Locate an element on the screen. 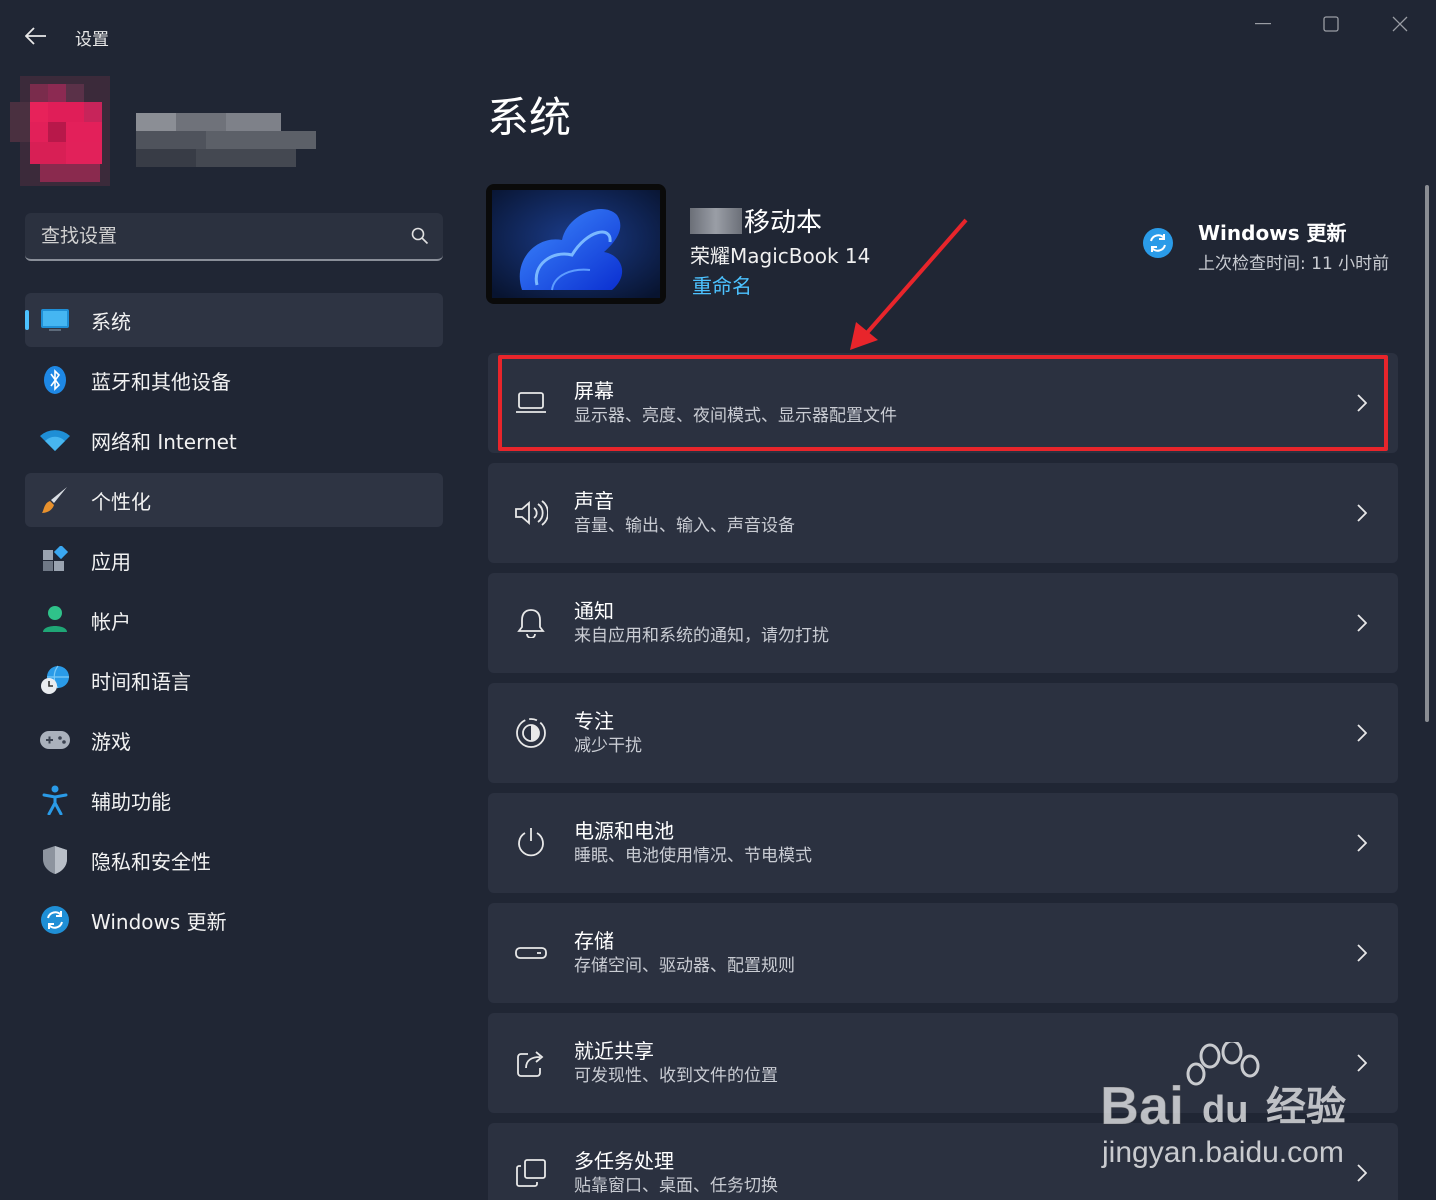 The height and width of the screenshot is (1200, 1436). focus-icon is located at coordinates (531, 733).